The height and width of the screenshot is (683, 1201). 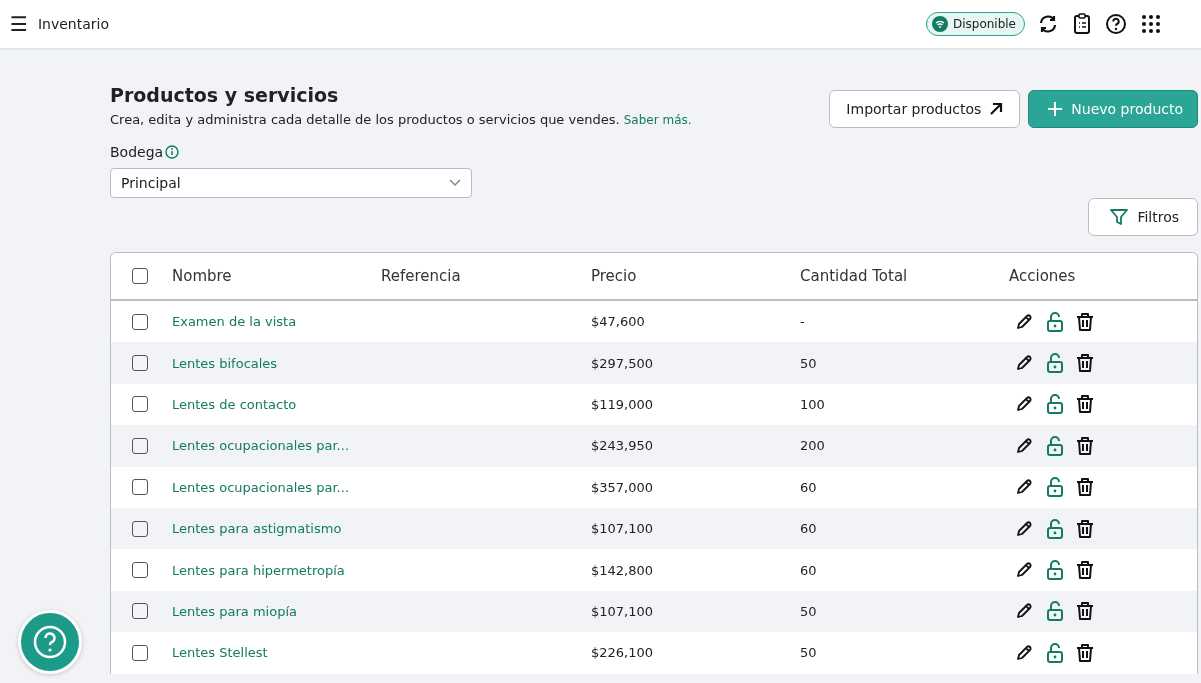 What do you see at coordinates (1151, 24) in the screenshot?
I see `apps-grid-icon` at bounding box center [1151, 24].